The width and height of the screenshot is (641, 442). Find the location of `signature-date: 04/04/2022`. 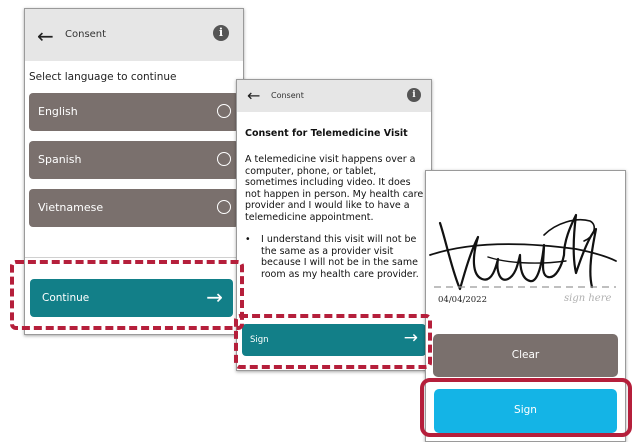

signature-date: 04/04/2022 is located at coordinates (462, 300).